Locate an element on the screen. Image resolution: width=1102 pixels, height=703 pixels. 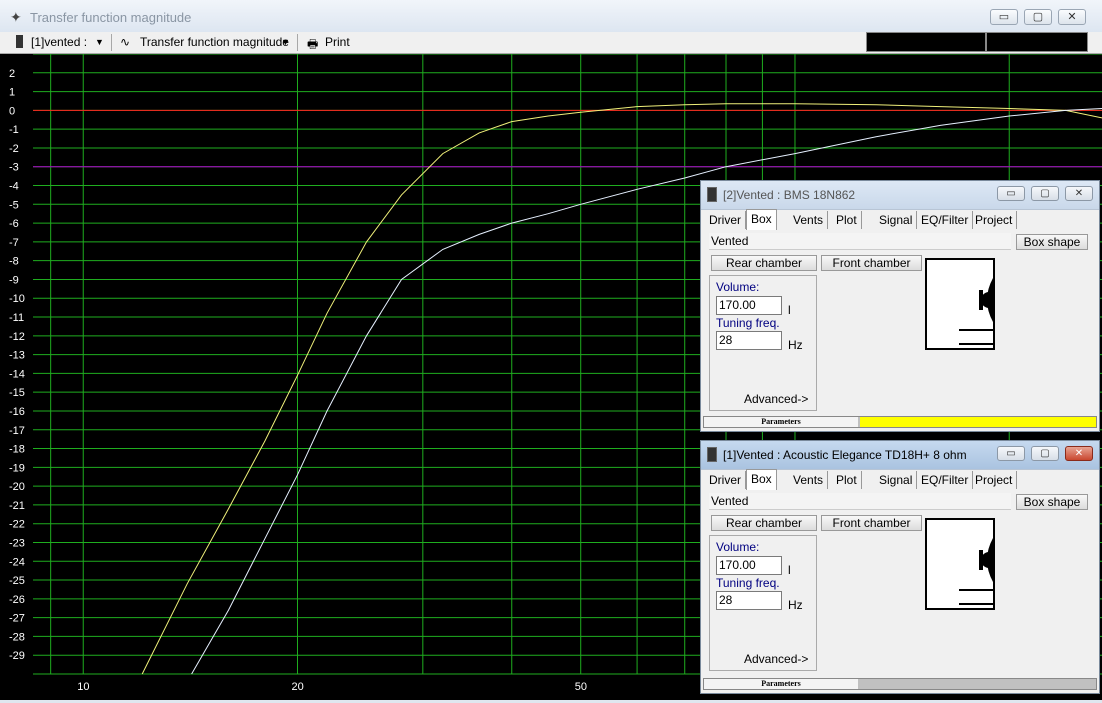
y-tick-label: -19 is located at coordinates (17, 468).